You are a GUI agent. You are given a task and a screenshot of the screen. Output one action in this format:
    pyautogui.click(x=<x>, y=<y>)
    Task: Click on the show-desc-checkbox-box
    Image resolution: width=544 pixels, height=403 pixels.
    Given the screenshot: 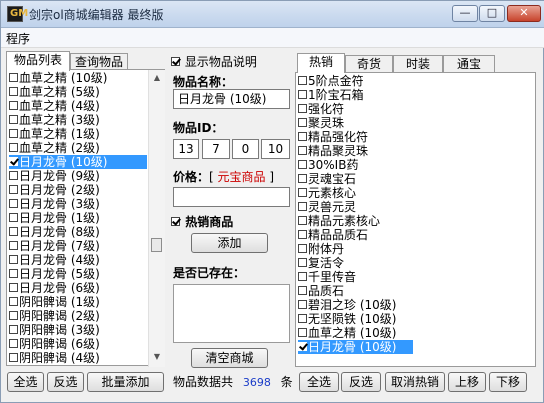 What is the action you would take?
    pyautogui.click(x=175, y=61)
    